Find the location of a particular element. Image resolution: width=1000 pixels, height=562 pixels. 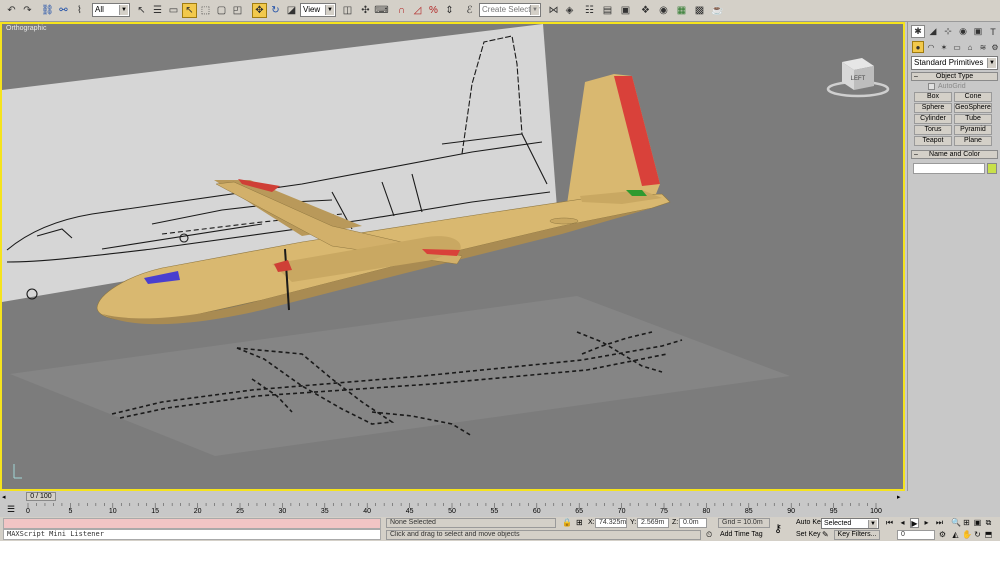

modify-tab-icon: ◢ is located at coordinates (933, 31).